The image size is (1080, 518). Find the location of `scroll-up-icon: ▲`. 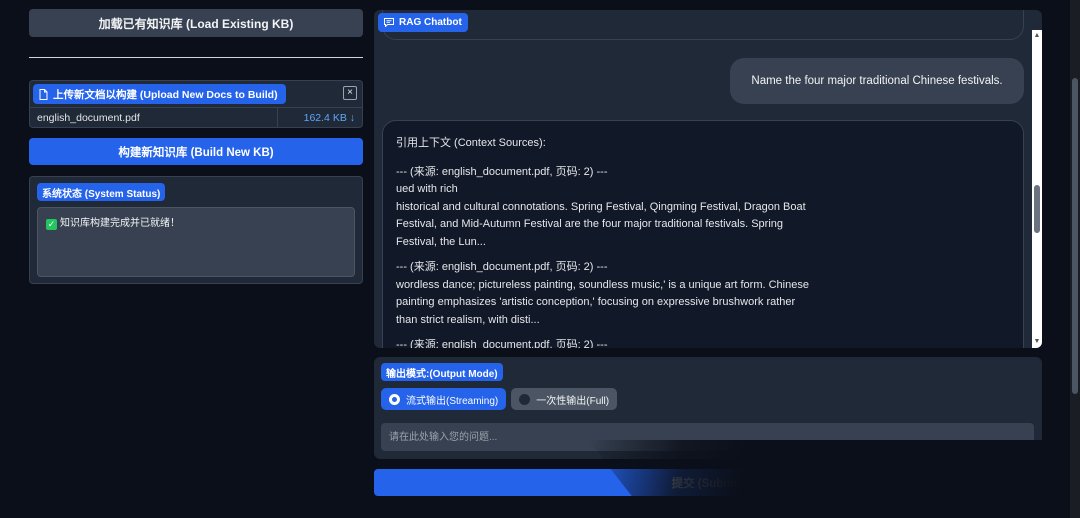

scroll-up-icon: ▲ is located at coordinates (1037, 36).